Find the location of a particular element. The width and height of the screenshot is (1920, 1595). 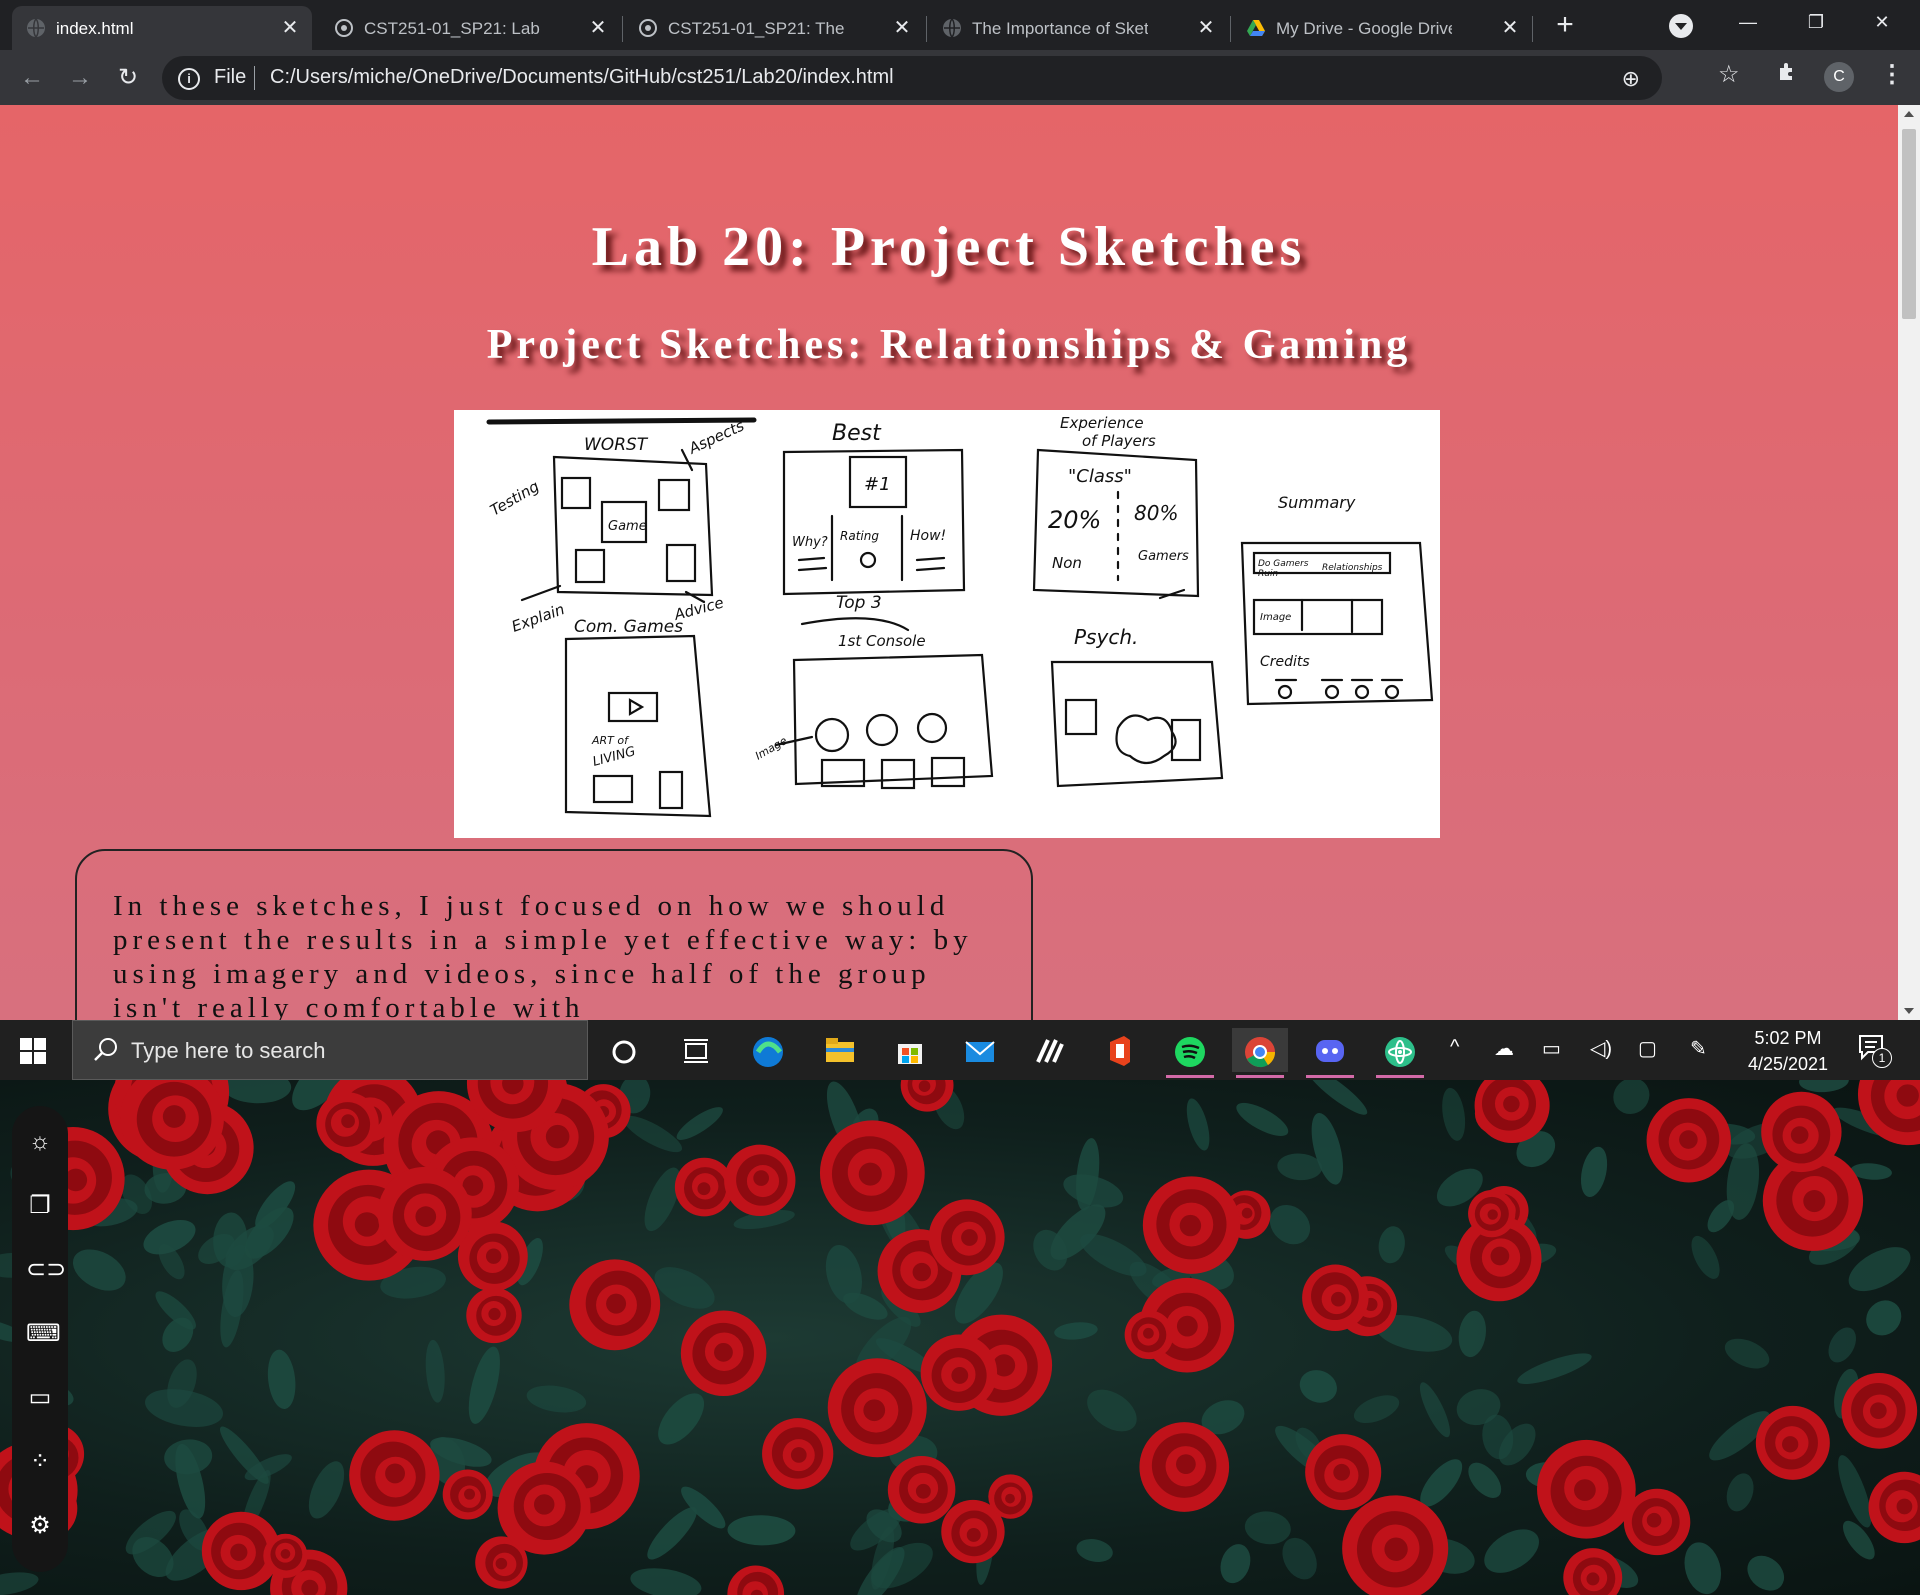

sketch-label: Why? is located at coordinates (810, 542).